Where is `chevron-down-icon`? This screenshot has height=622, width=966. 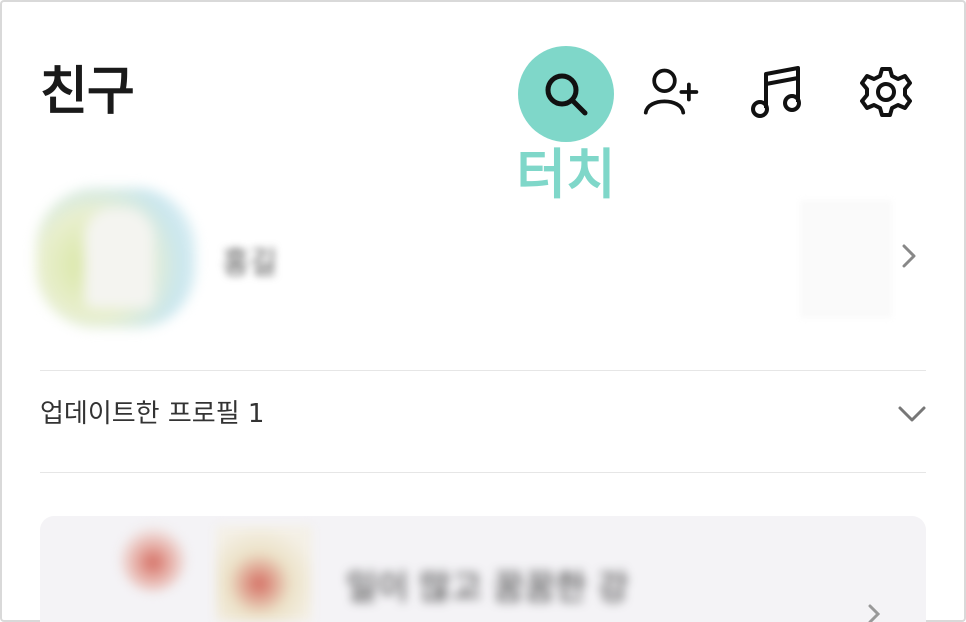
chevron-down-icon is located at coordinates (912, 414).